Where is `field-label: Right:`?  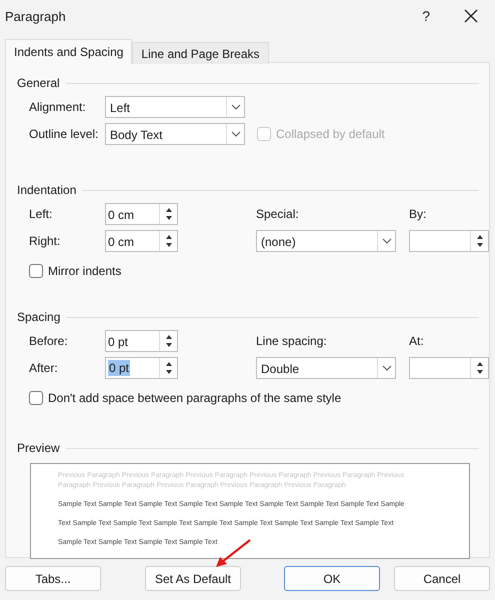 field-label: Right: is located at coordinates (45, 241).